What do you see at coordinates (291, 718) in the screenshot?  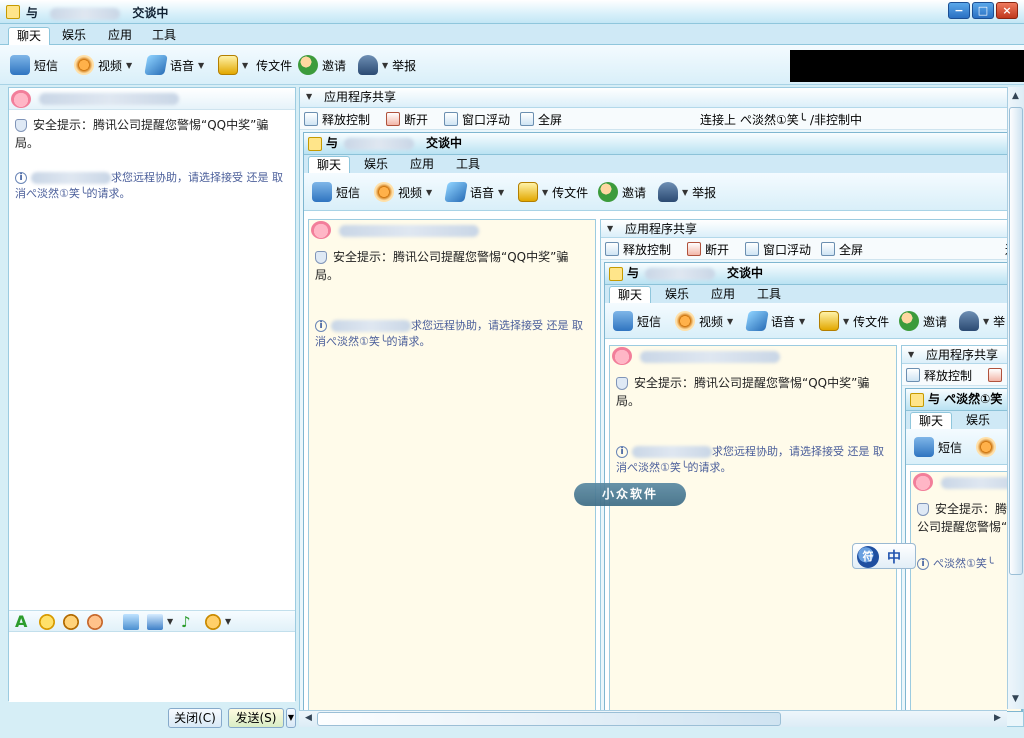 I see `send-options-arrow: ▼` at bounding box center [291, 718].